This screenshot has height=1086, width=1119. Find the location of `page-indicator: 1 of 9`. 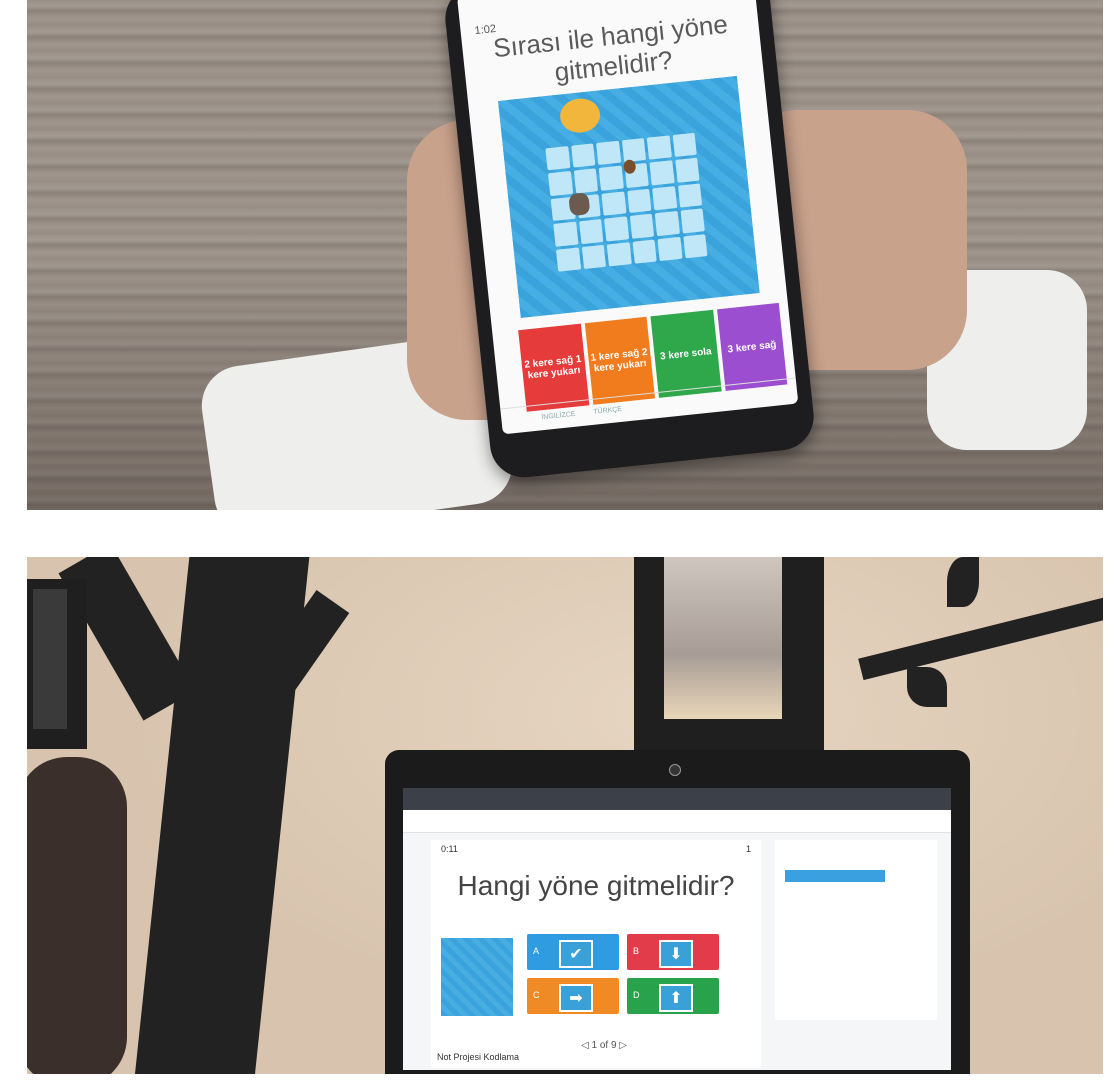

page-indicator: 1 of 9 is located at coordinates (604, 1045).